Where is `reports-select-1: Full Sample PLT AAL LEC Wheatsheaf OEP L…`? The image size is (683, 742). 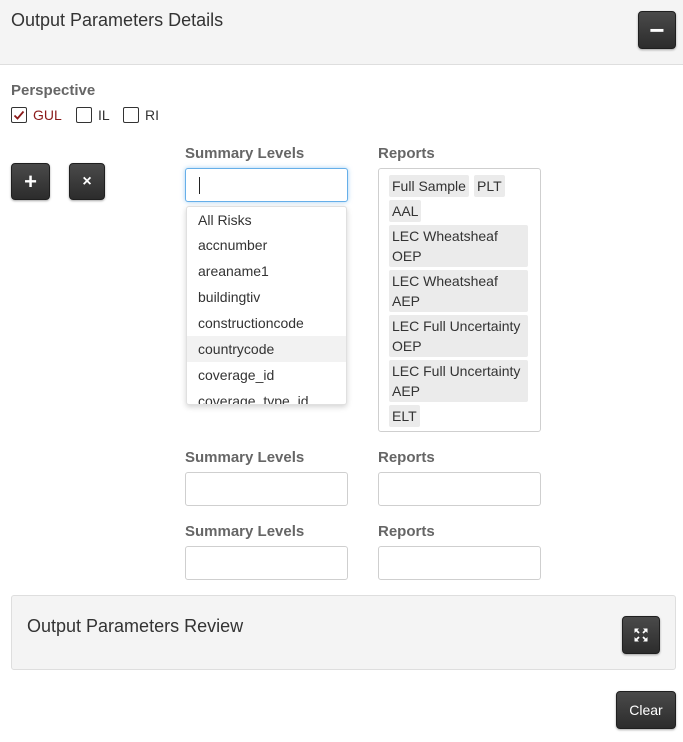
reports-select-1: Full Sample PLT AAL LEC Wheatsheaf OEP L… is located at coordinates (459, 300).